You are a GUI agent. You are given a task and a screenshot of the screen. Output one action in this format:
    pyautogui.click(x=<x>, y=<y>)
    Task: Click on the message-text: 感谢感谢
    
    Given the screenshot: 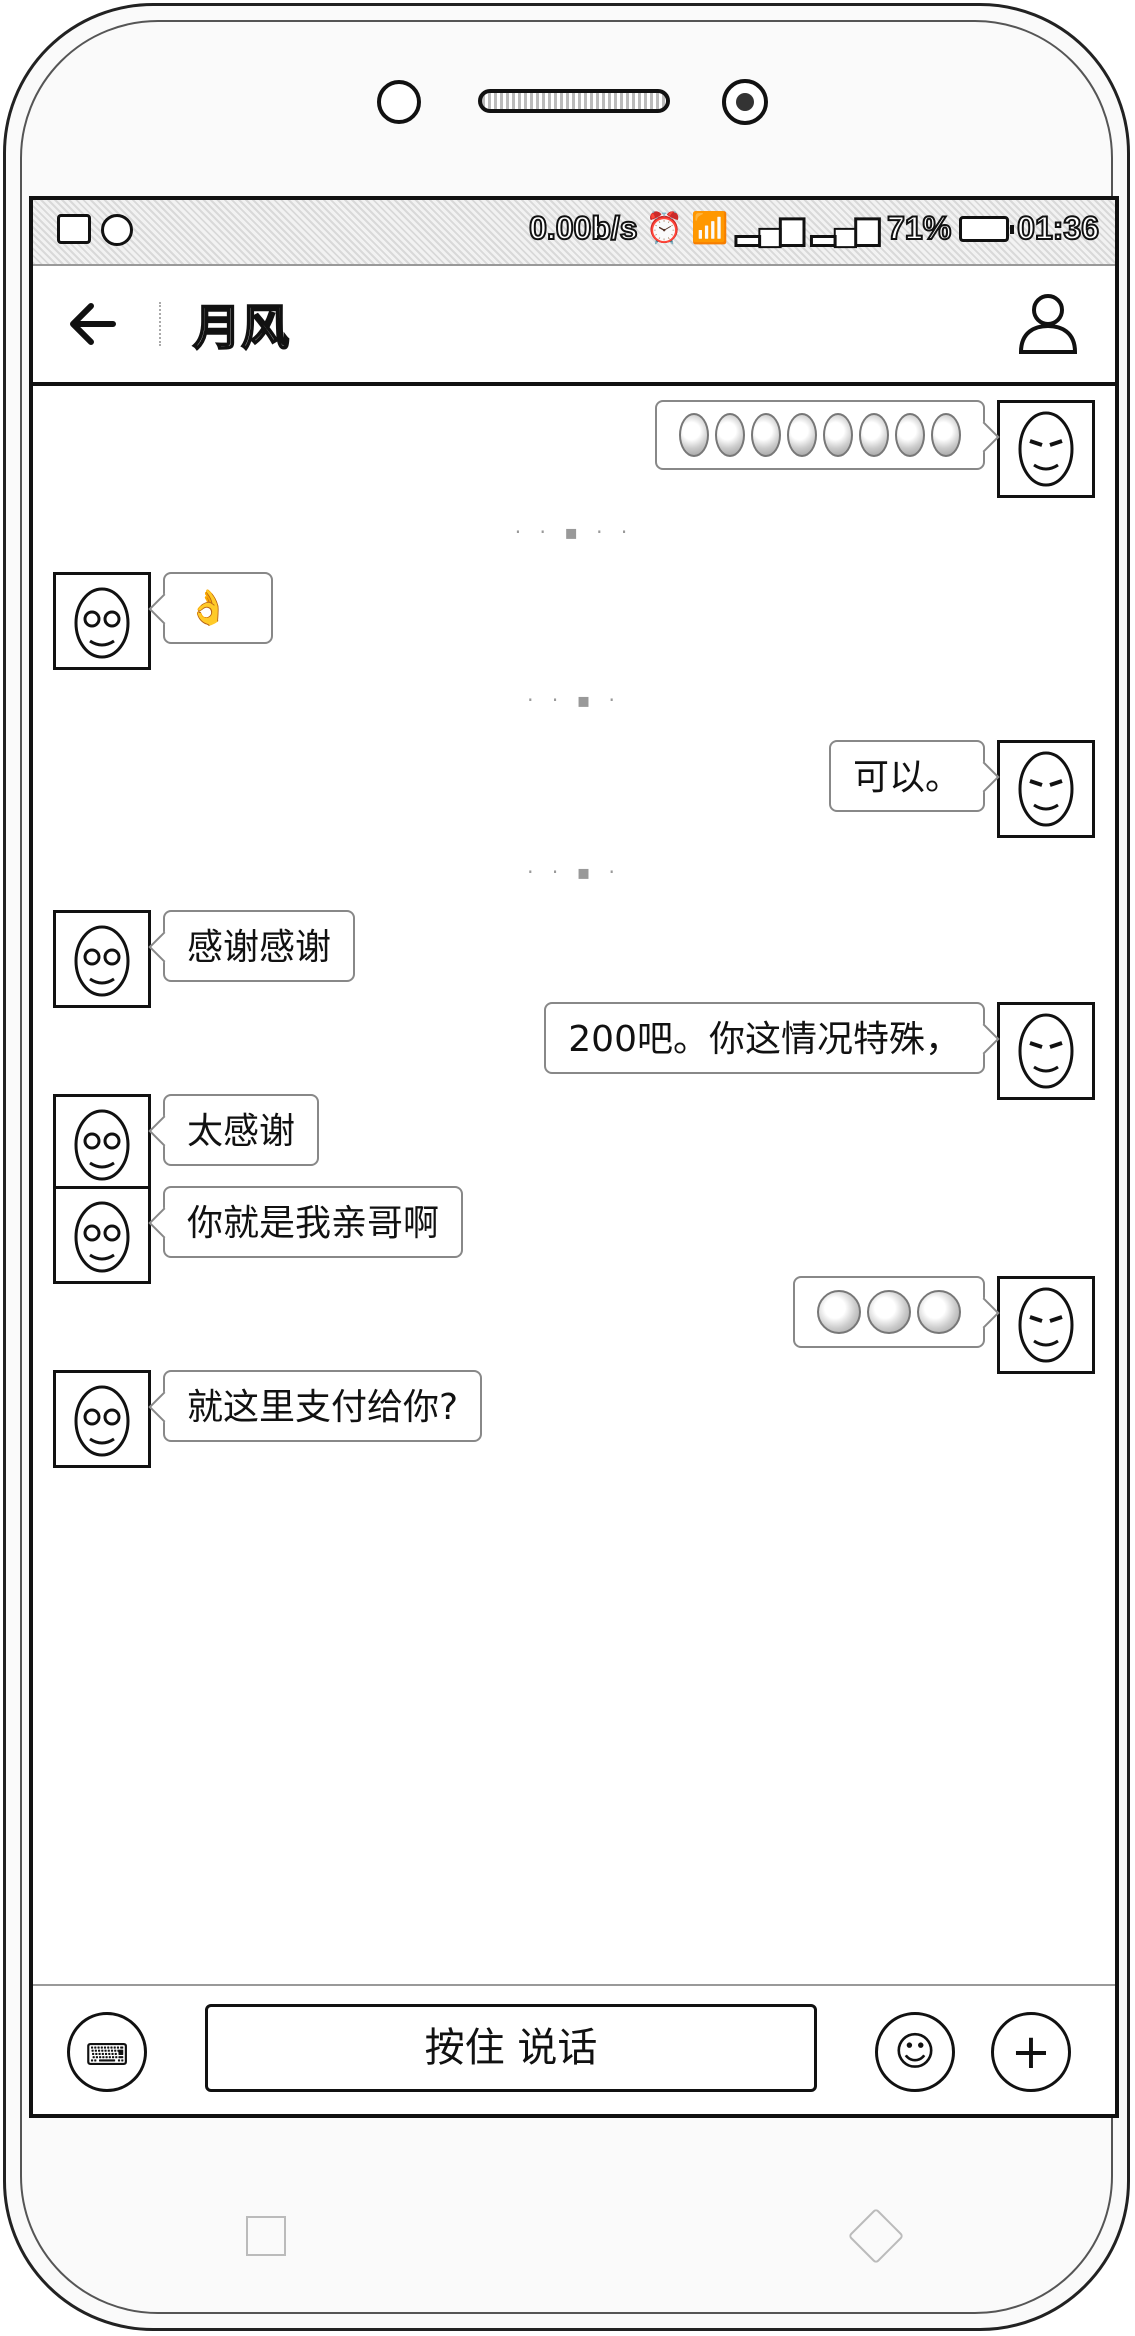 What is the action you would take?
    pyautogui.click(x=259, y=947)
    